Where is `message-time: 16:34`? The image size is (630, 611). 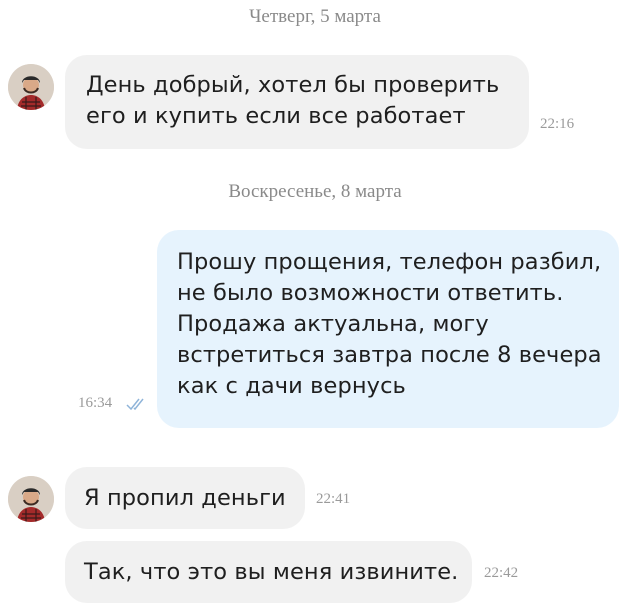
message-time: 16:34 is located at coordinates (95, 403).